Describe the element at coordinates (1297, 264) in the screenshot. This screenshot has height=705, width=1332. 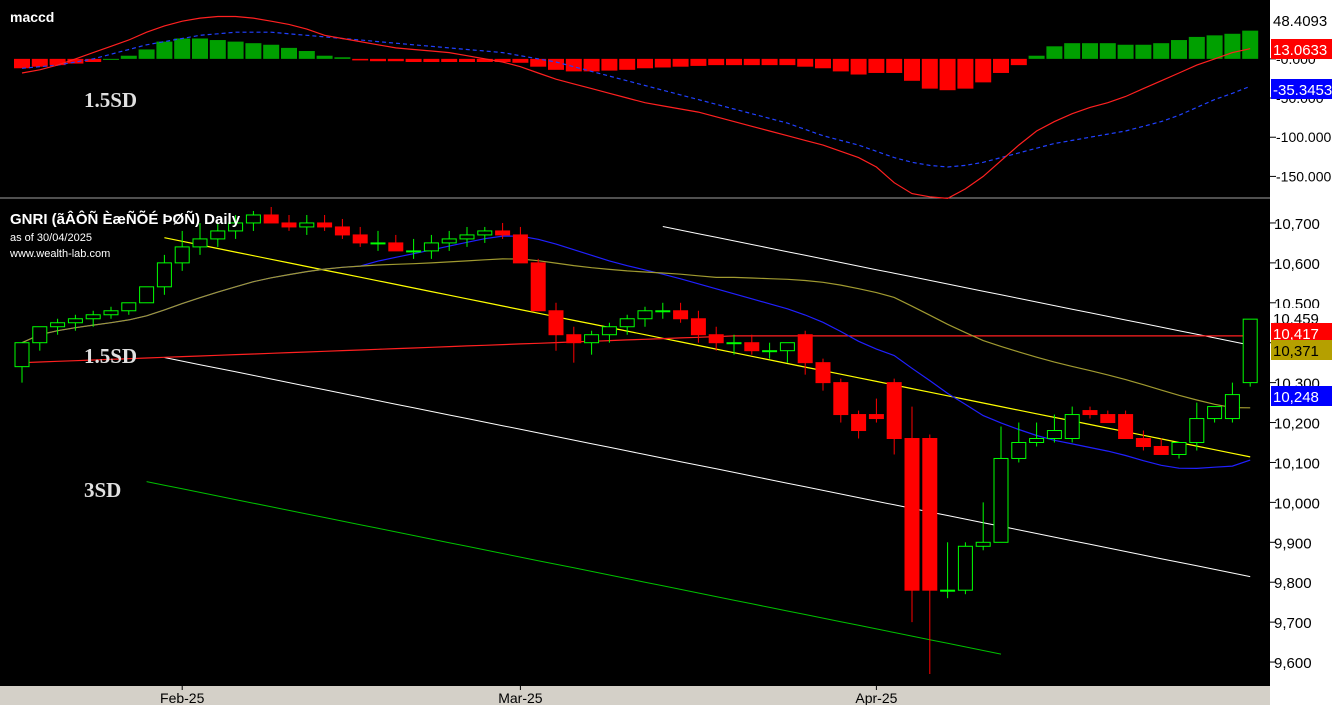
I see `price-y-tick-label: 10,600` at that location.